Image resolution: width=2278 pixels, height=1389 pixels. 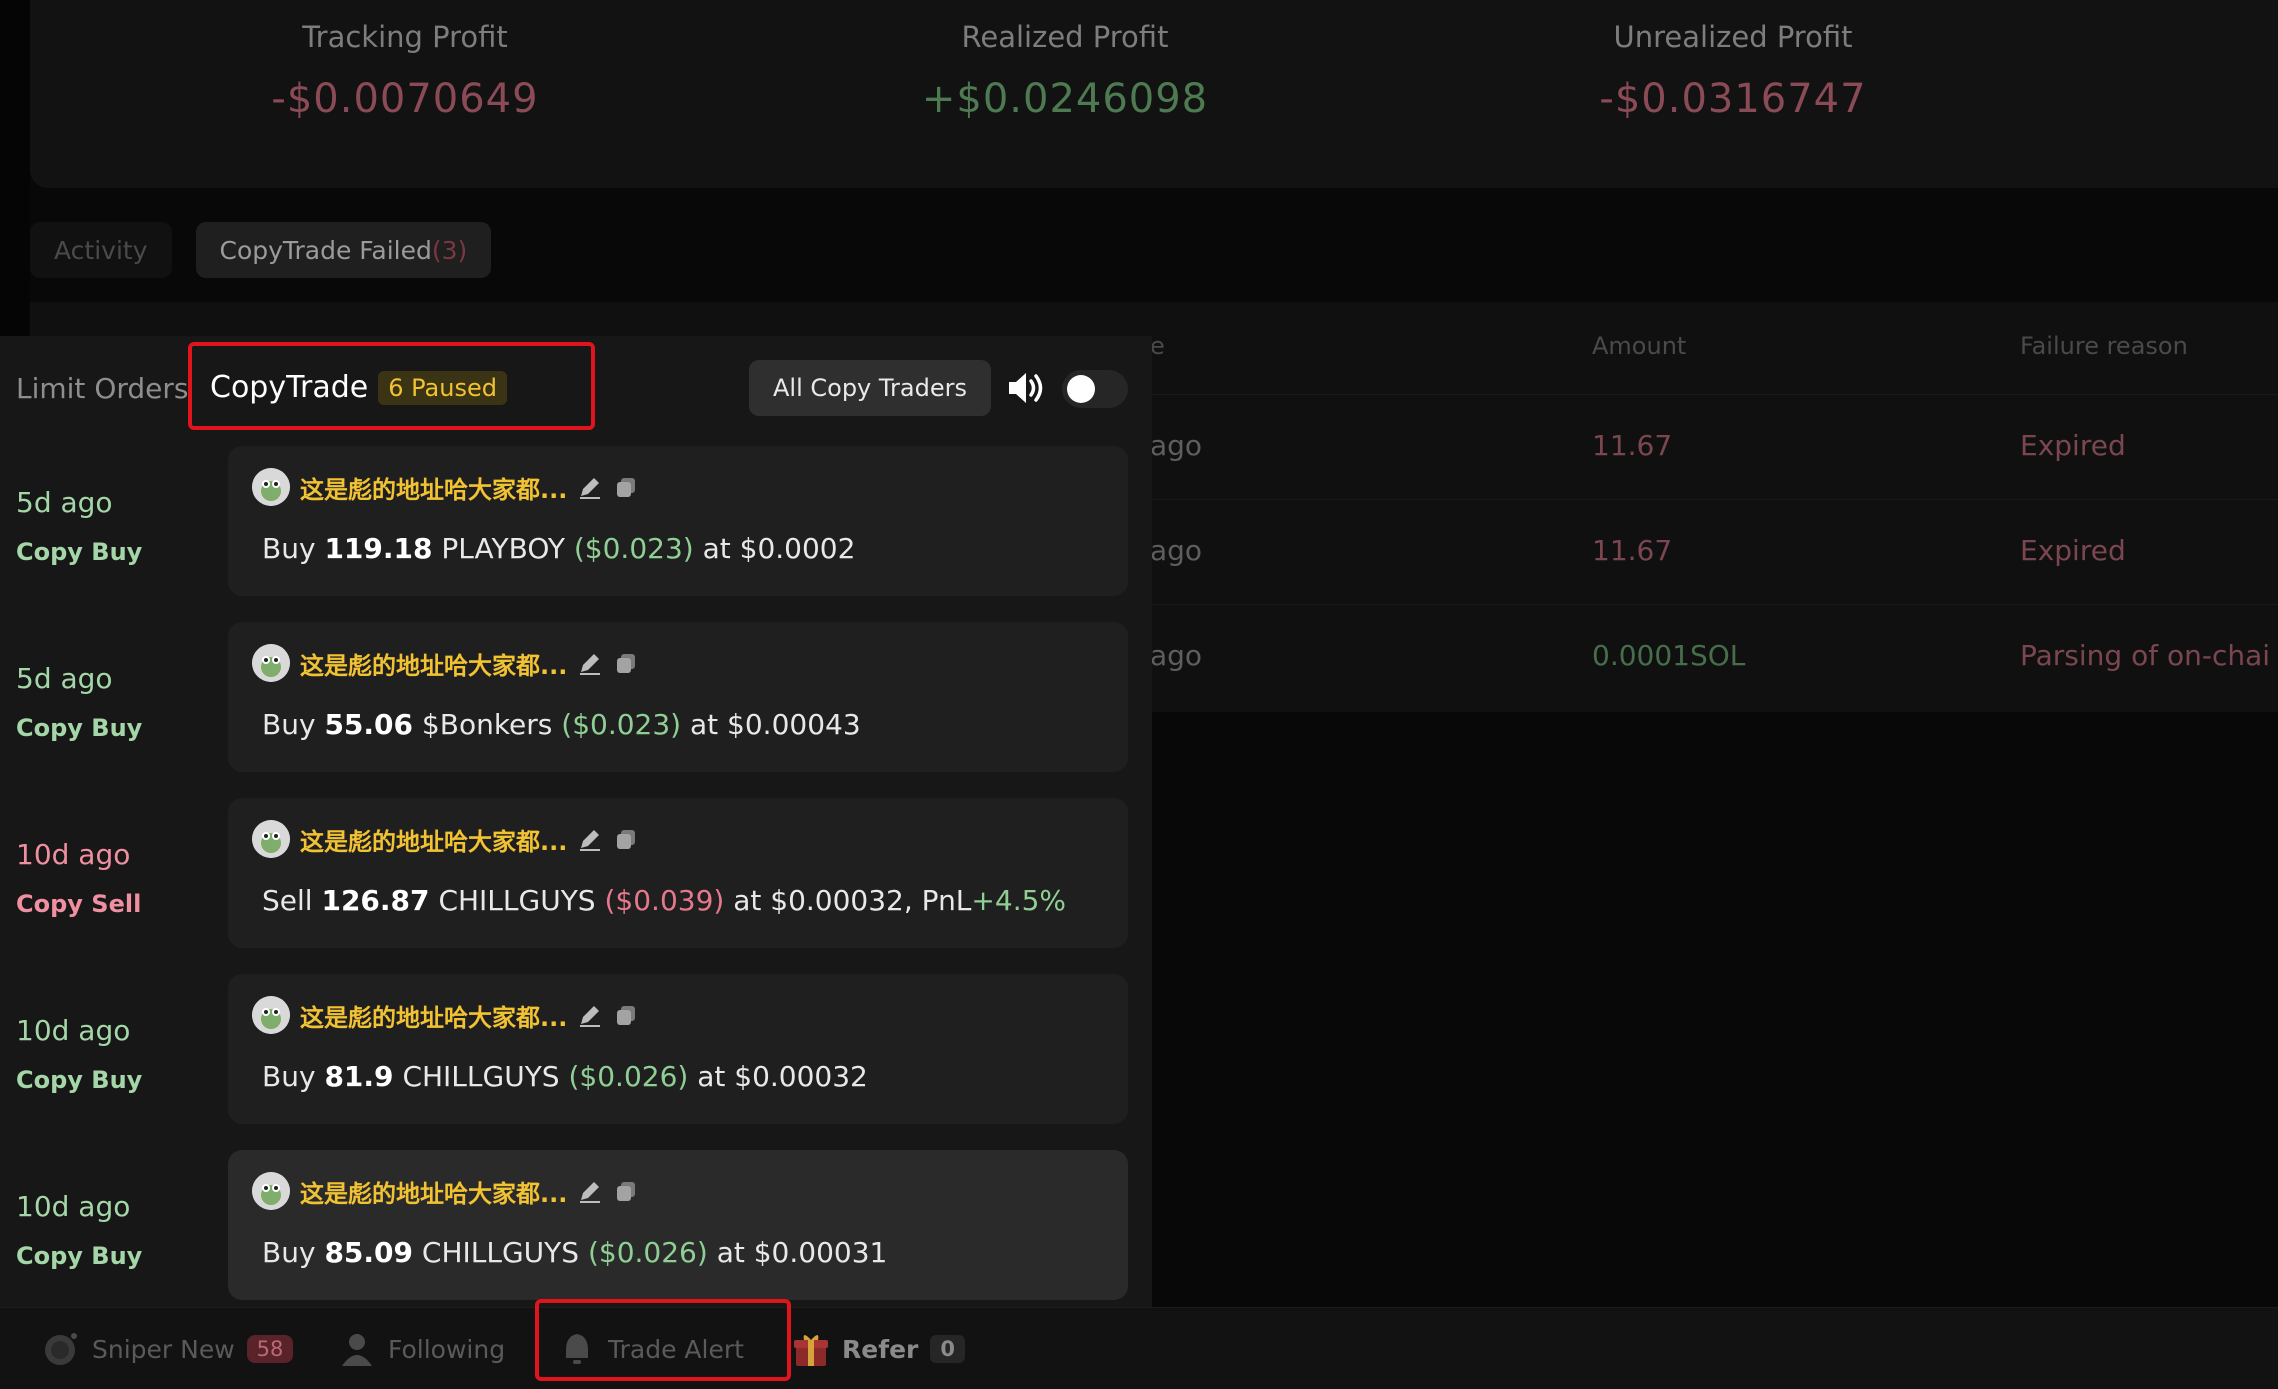 I want to click on nav-sniper-new: Sniper New 58, so click(x=168, y=1349).